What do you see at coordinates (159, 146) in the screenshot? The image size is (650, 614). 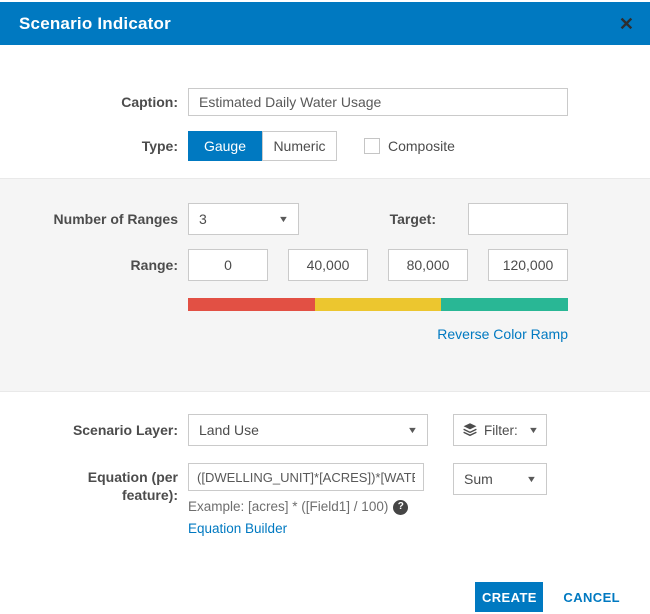 I see `type-label: Type:` at bounding box center [159, 146].